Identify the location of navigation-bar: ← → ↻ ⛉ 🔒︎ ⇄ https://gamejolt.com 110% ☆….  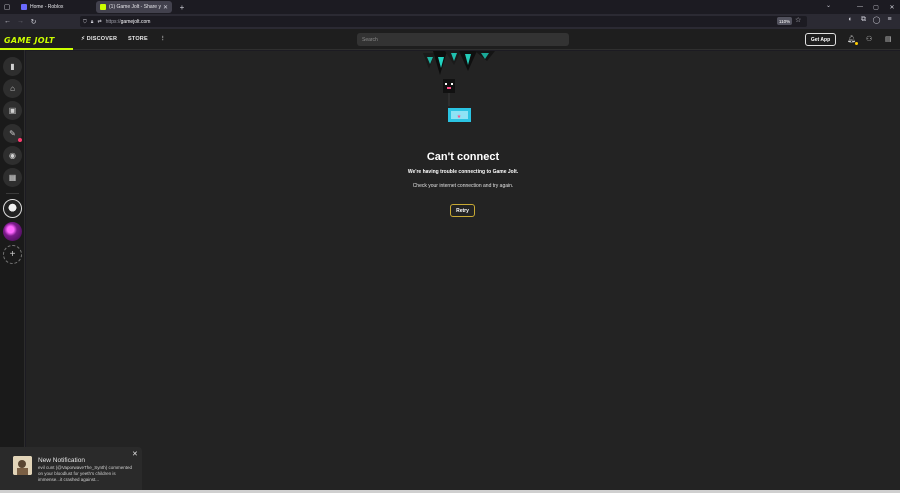
(450, 21).